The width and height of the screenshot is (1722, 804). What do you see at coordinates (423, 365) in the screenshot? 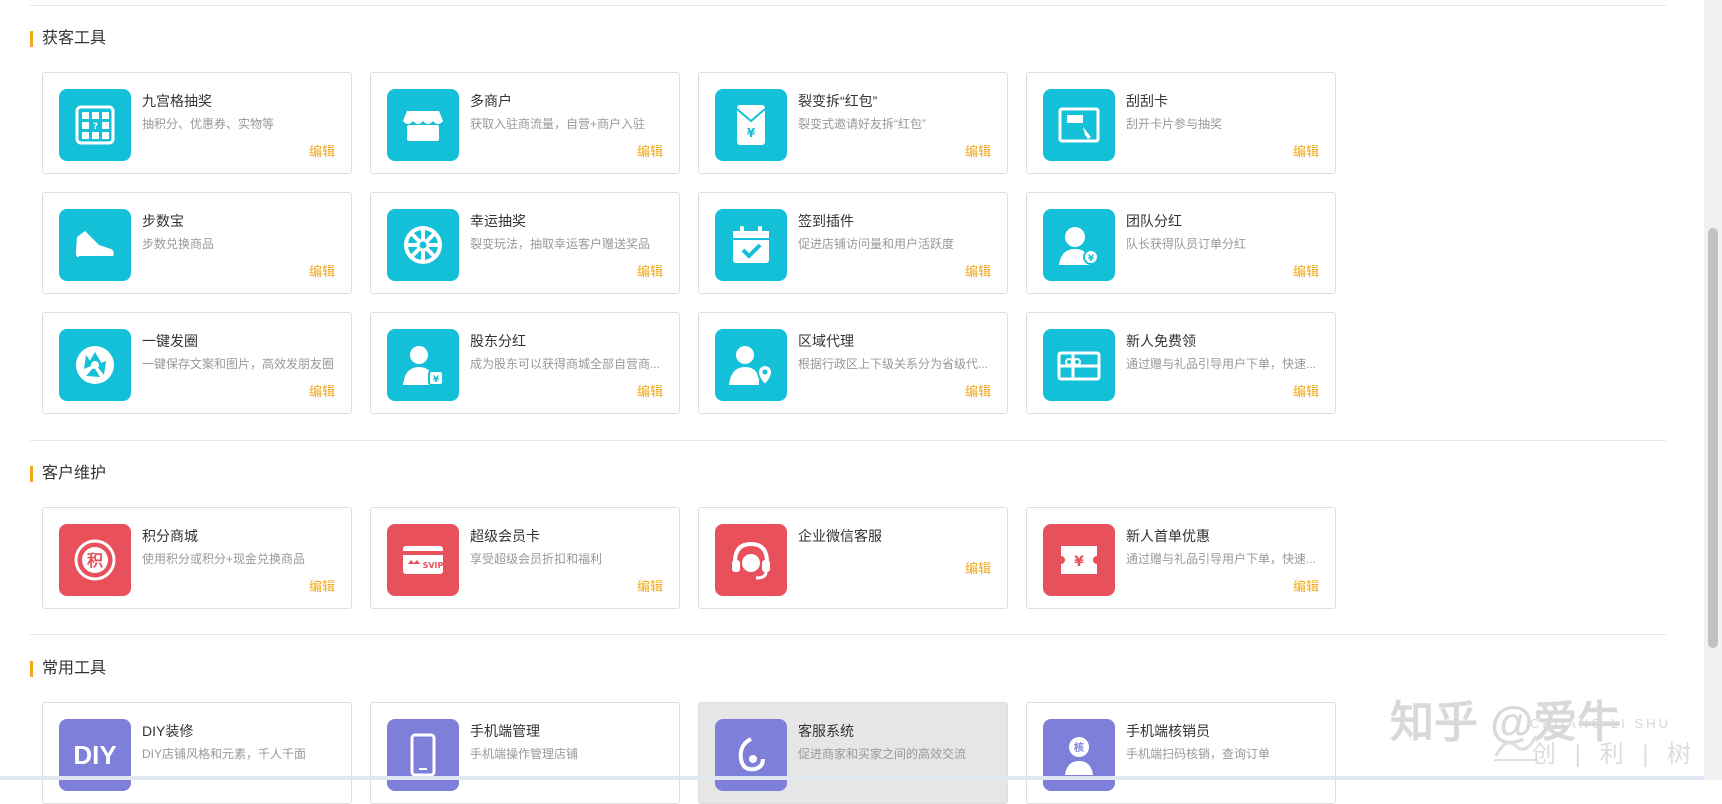
I see `shareholder-icon: ¥` at bounding box center [423, 365].